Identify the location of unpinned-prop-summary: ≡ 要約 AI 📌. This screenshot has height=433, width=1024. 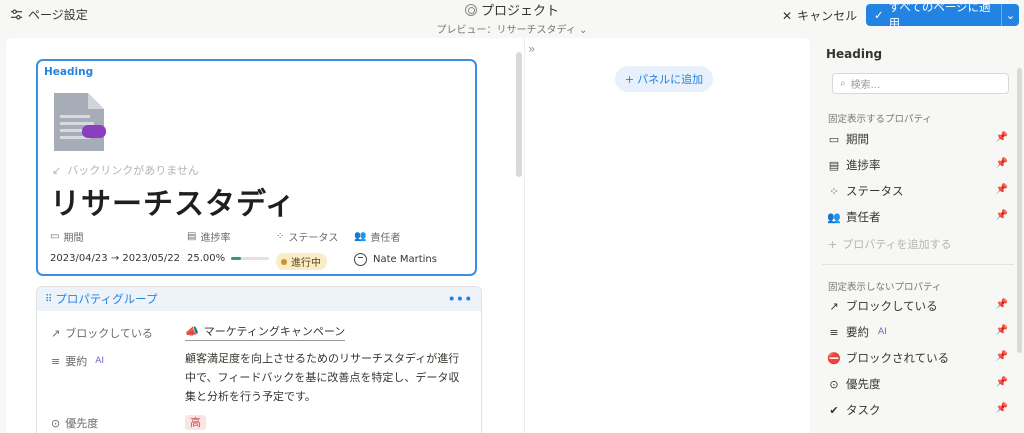
(918, 332).